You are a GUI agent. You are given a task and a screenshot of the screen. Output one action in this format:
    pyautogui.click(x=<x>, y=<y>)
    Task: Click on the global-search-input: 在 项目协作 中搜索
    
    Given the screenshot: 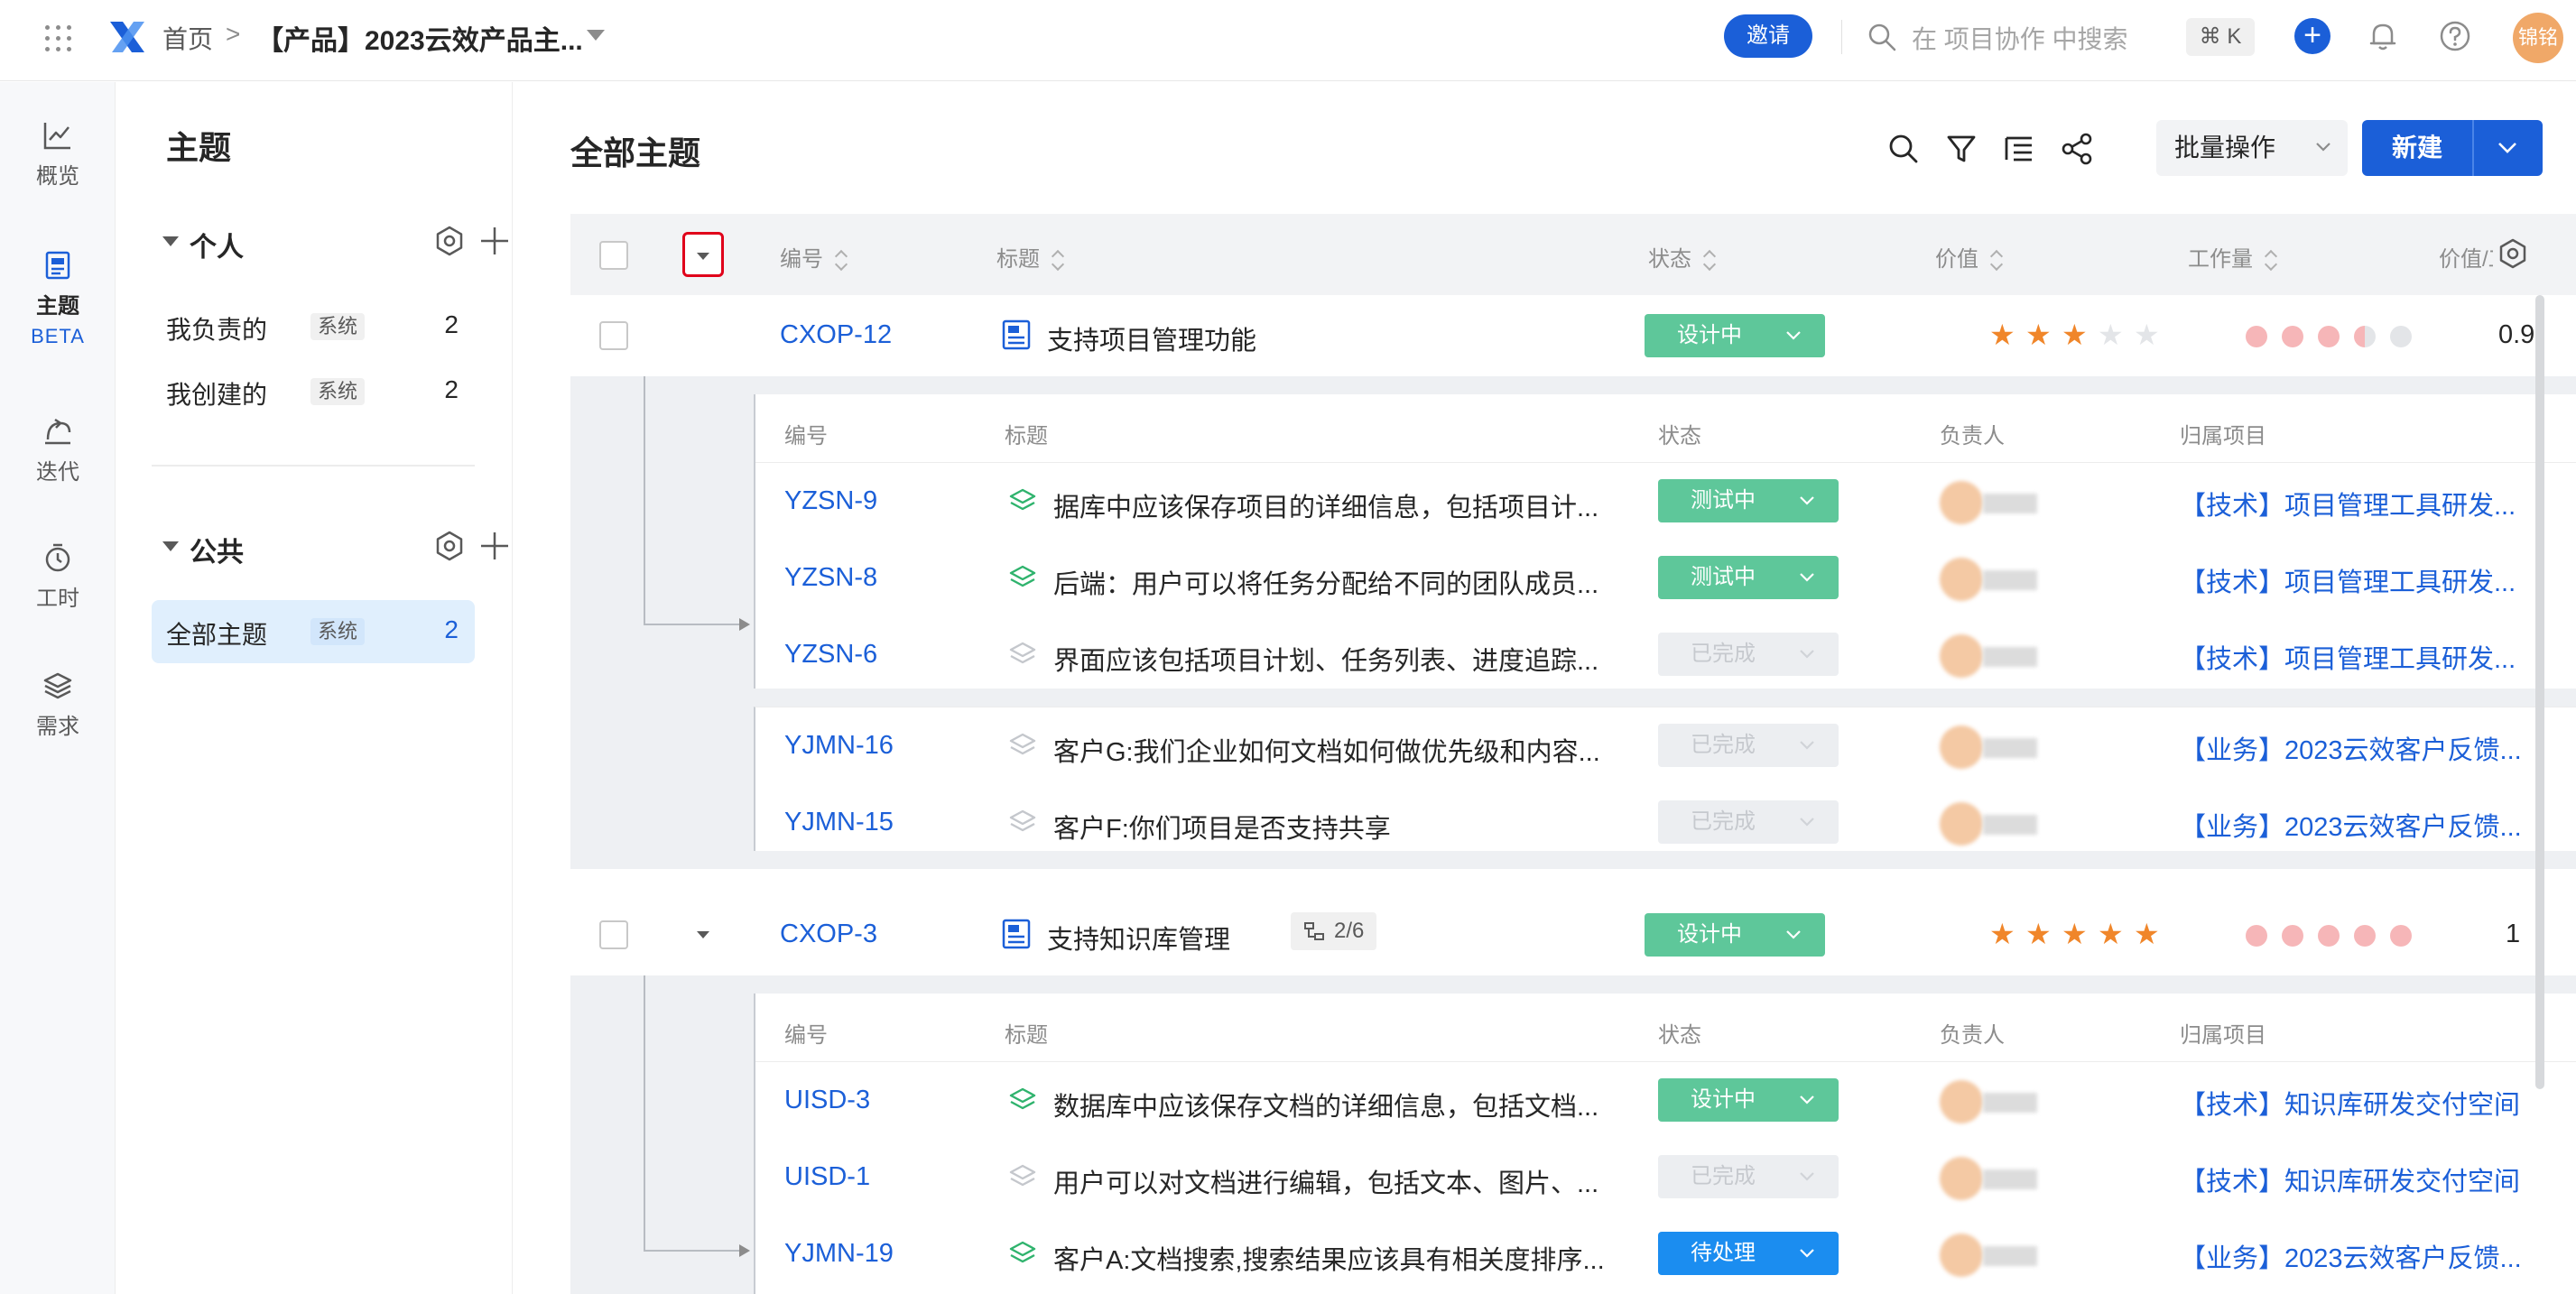 What is the action you would take?
    pyautogui.click(x=2020, y=38)
    